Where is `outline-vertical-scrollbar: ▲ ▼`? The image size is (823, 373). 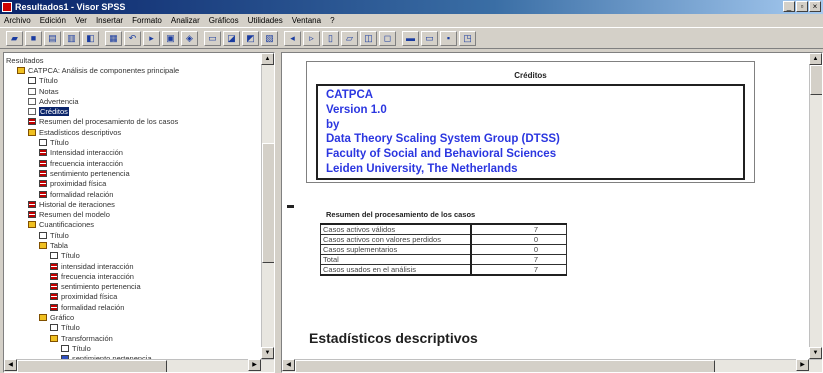 outline-vertical-scrollbar: ▲ ▼ is located at coordinates (267, 206).